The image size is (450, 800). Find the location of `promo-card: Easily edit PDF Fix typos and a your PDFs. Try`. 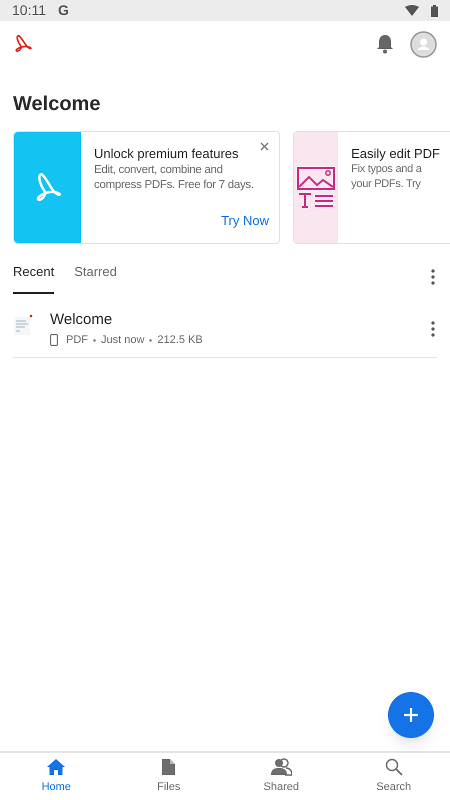

promo-card: Easily edit PDF Fix typos and a your PDFs. Try is located at coordinates (371, 187).